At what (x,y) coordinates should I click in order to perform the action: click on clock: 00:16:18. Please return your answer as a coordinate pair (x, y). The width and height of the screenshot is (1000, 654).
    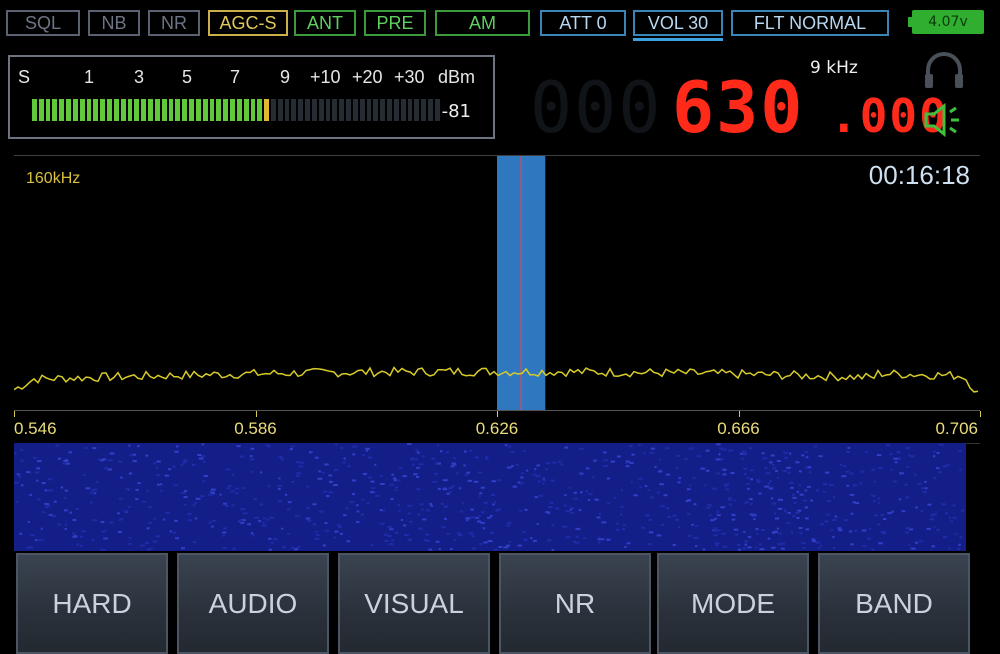
    Looking at the image, I should click on (919, 175).